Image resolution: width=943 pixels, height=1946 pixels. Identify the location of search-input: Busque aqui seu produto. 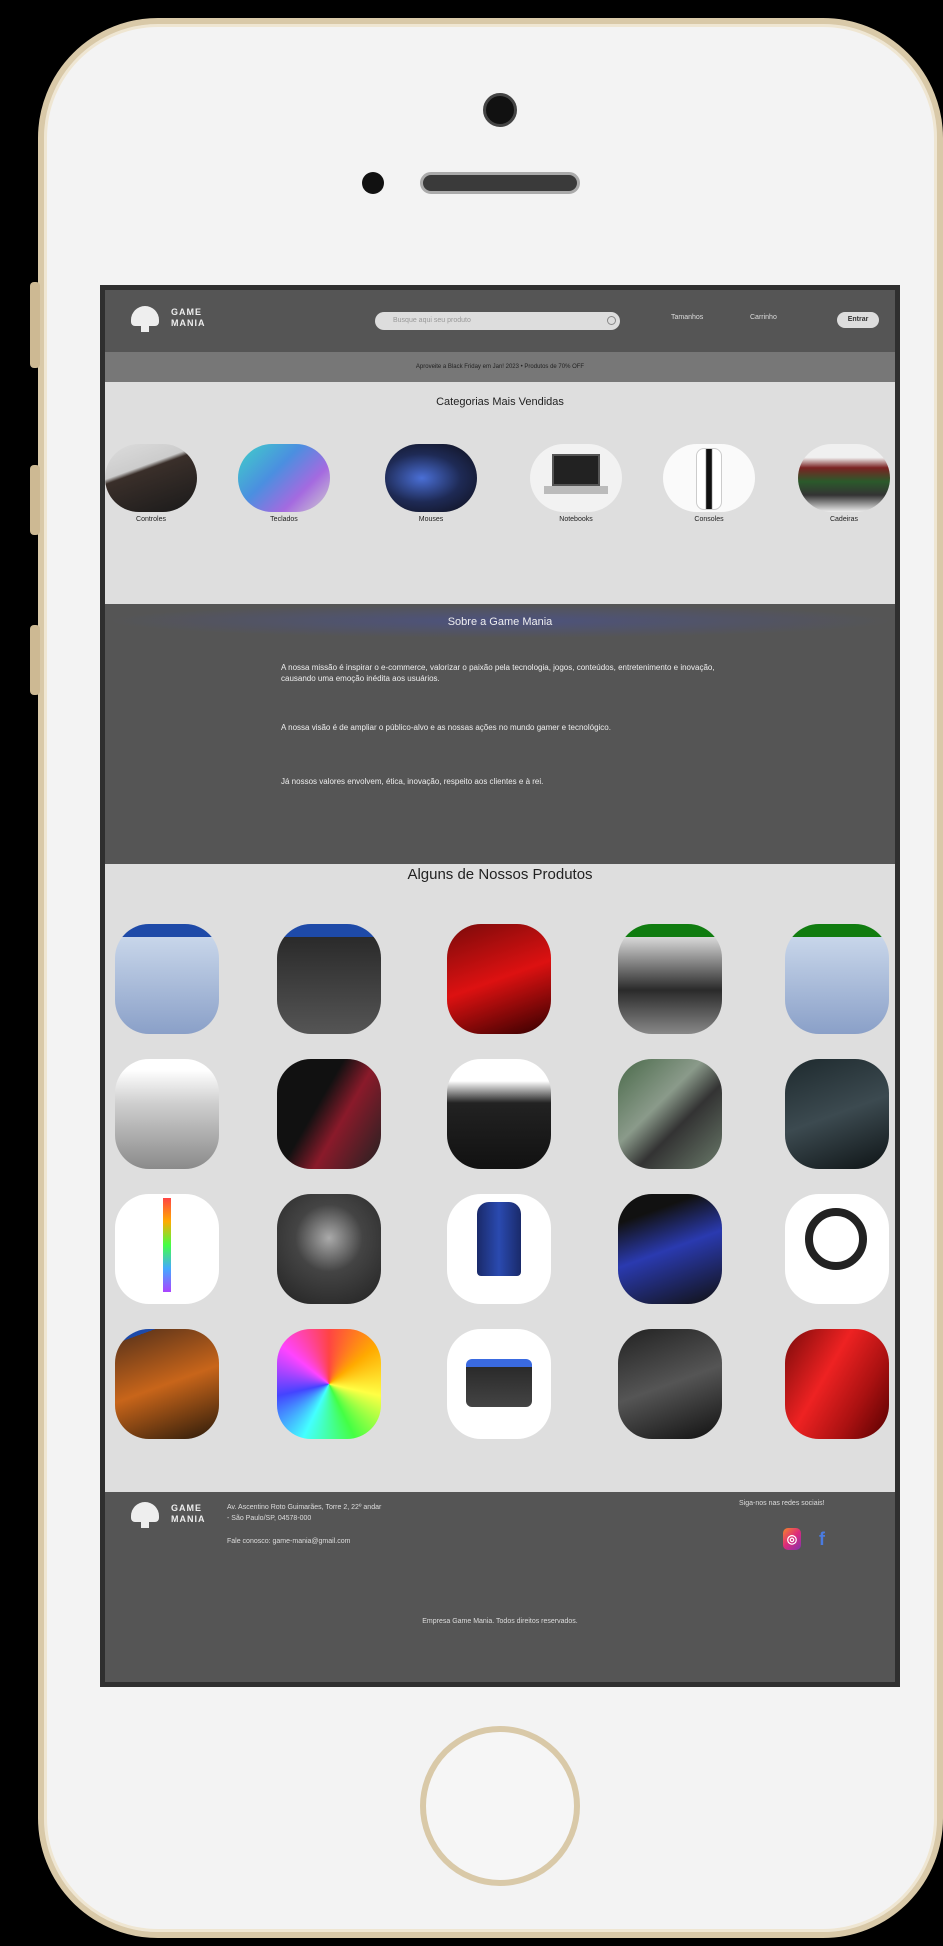
(497, 321).